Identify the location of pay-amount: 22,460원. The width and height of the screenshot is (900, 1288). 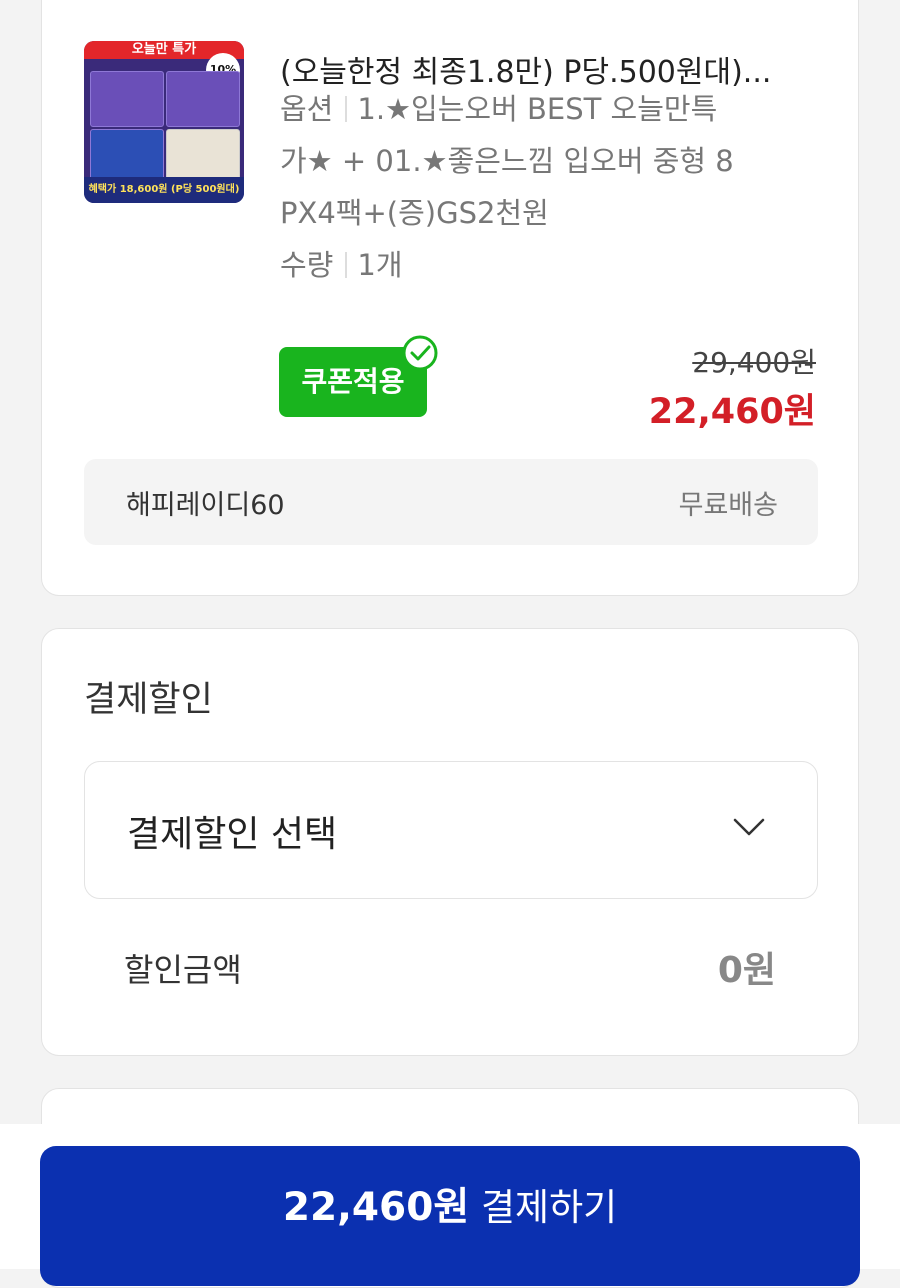
(376, 1207).